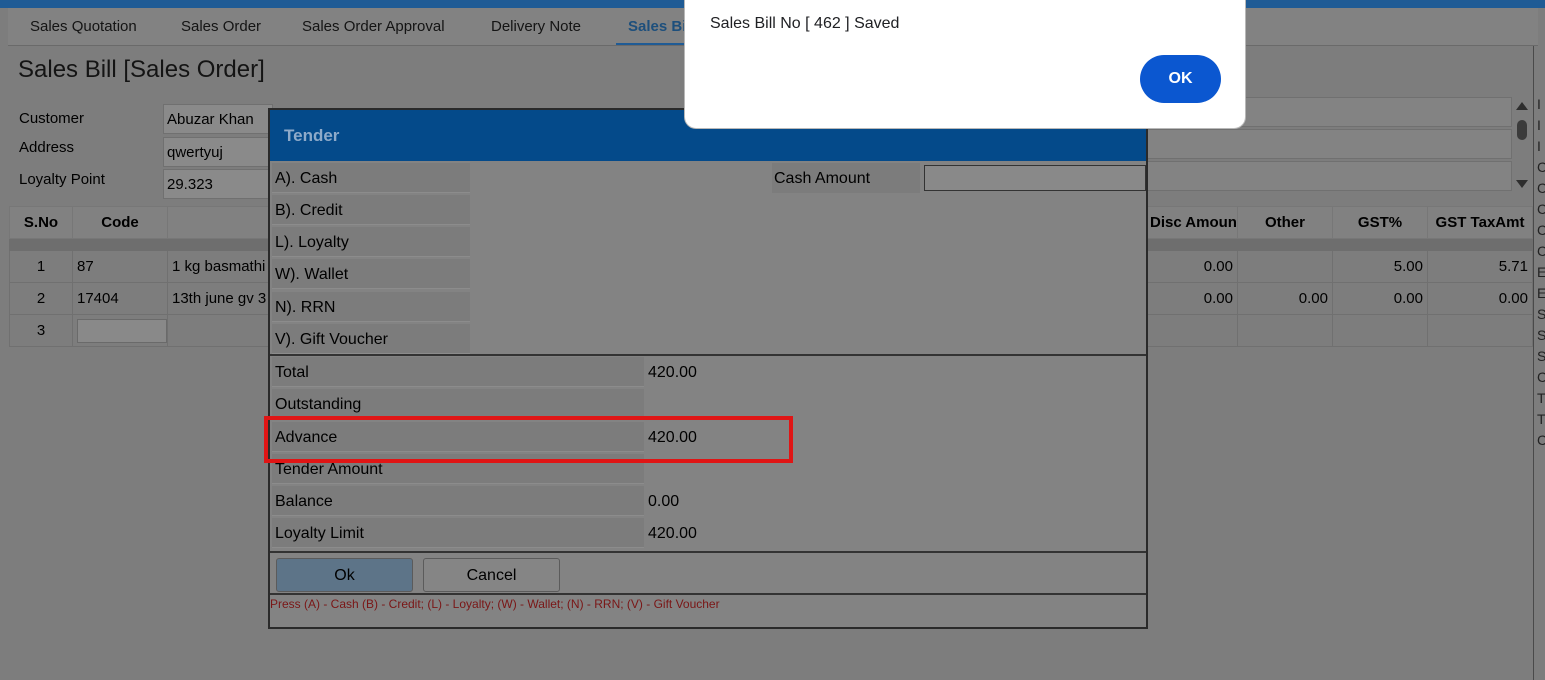 The image size is (1545, 680). I want to click on cell-gst-taxamt, so click(1480, 330).